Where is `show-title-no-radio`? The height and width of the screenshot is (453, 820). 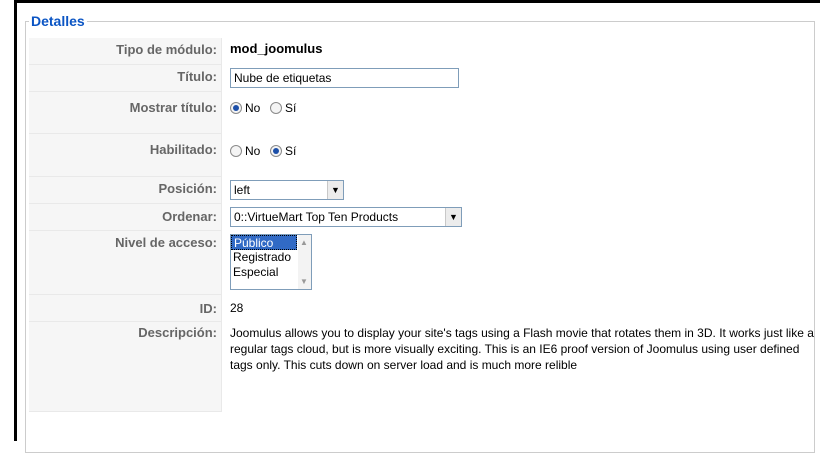
show-title-no-radio is located at coordinates (236, 108).